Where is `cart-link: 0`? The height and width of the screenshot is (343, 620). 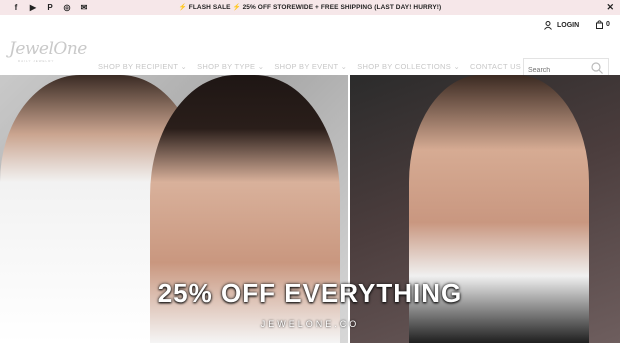
cart-link: 0 is located at coordinates (603, 24).